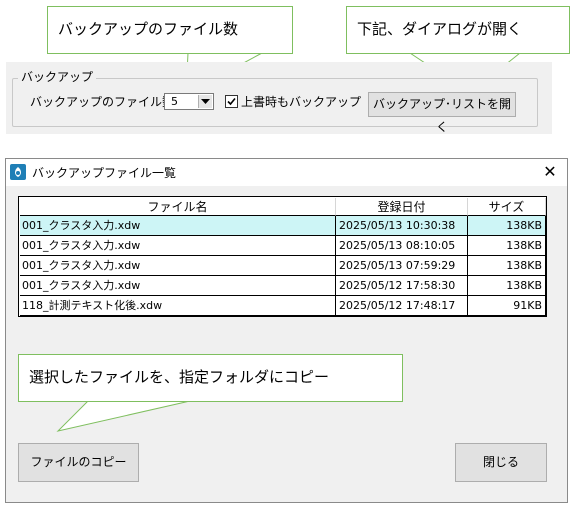 This screenshot has height=512, width=574. Describe the element at coordinates (210, 378) in the screenshot. I see `callout-copy: 選択したファイルを、指定フォルダにコピー` at that location.